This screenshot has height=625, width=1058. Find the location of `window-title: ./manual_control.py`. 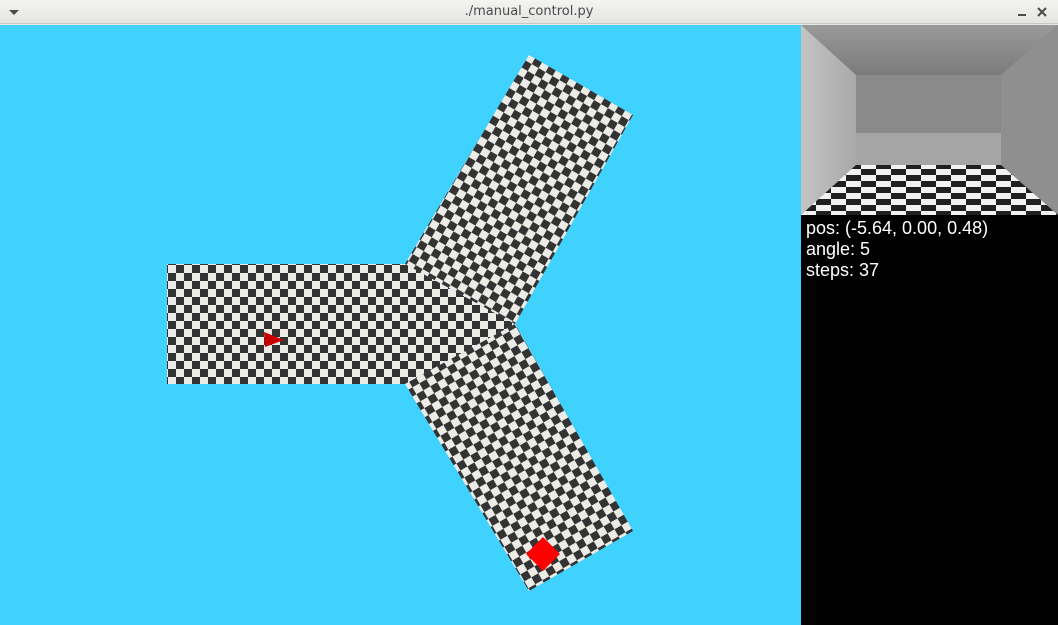

window-title: ./manual_control.py is located at coordinates (529, 11).